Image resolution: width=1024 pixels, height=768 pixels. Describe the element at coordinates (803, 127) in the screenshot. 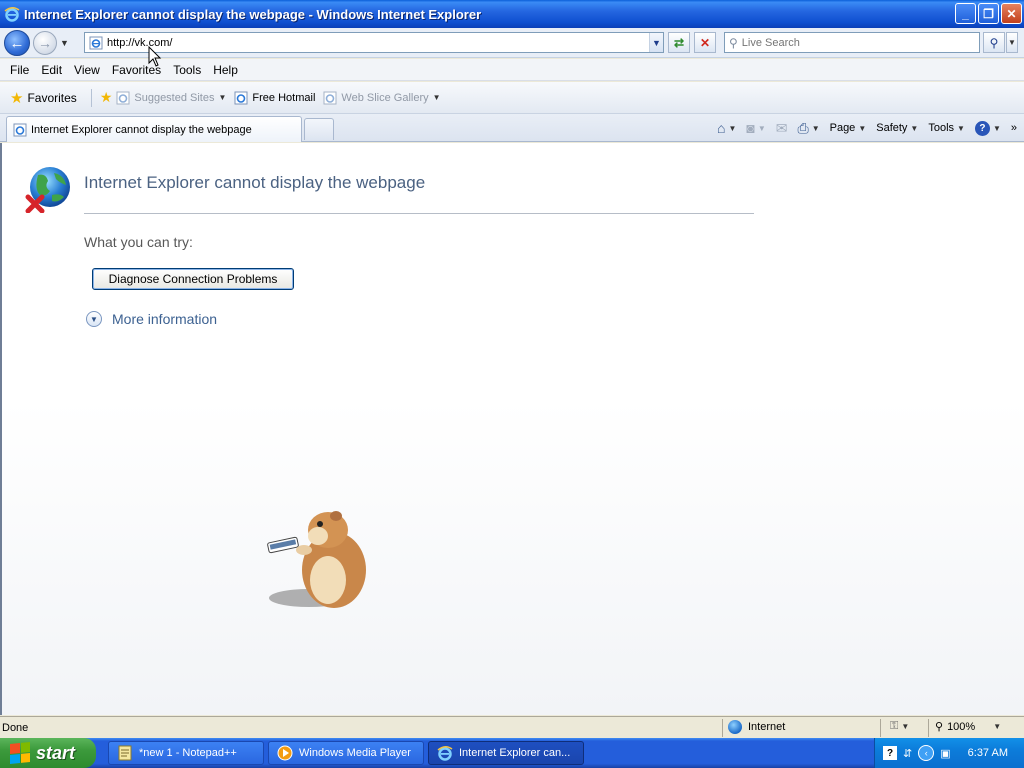

I see `printer-icon: ⎙` at that location.